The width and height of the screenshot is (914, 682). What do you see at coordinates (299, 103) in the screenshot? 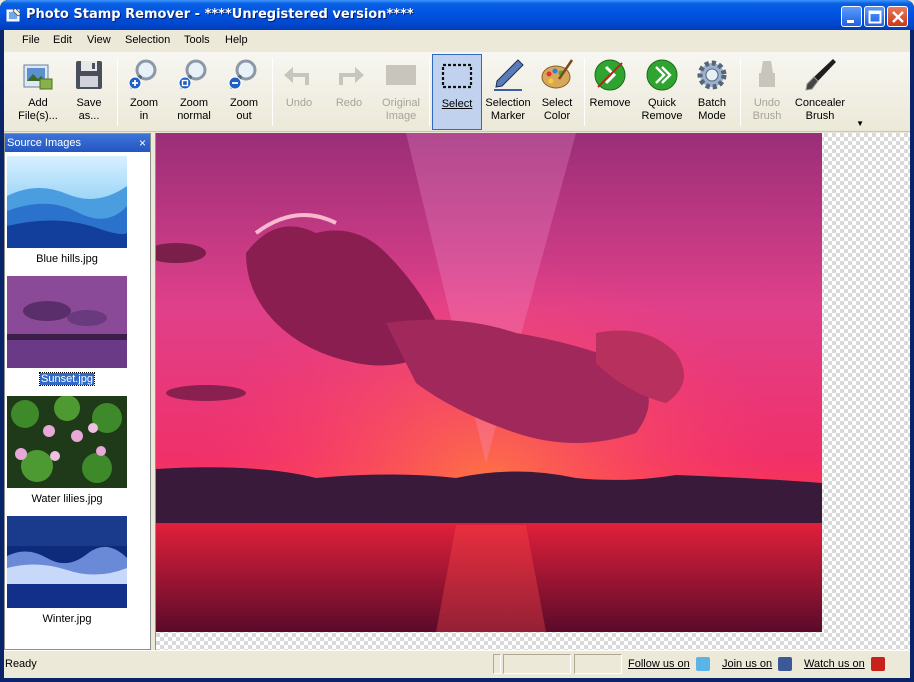
I see `undo-label: Undo` at bounding box center [299, 103].